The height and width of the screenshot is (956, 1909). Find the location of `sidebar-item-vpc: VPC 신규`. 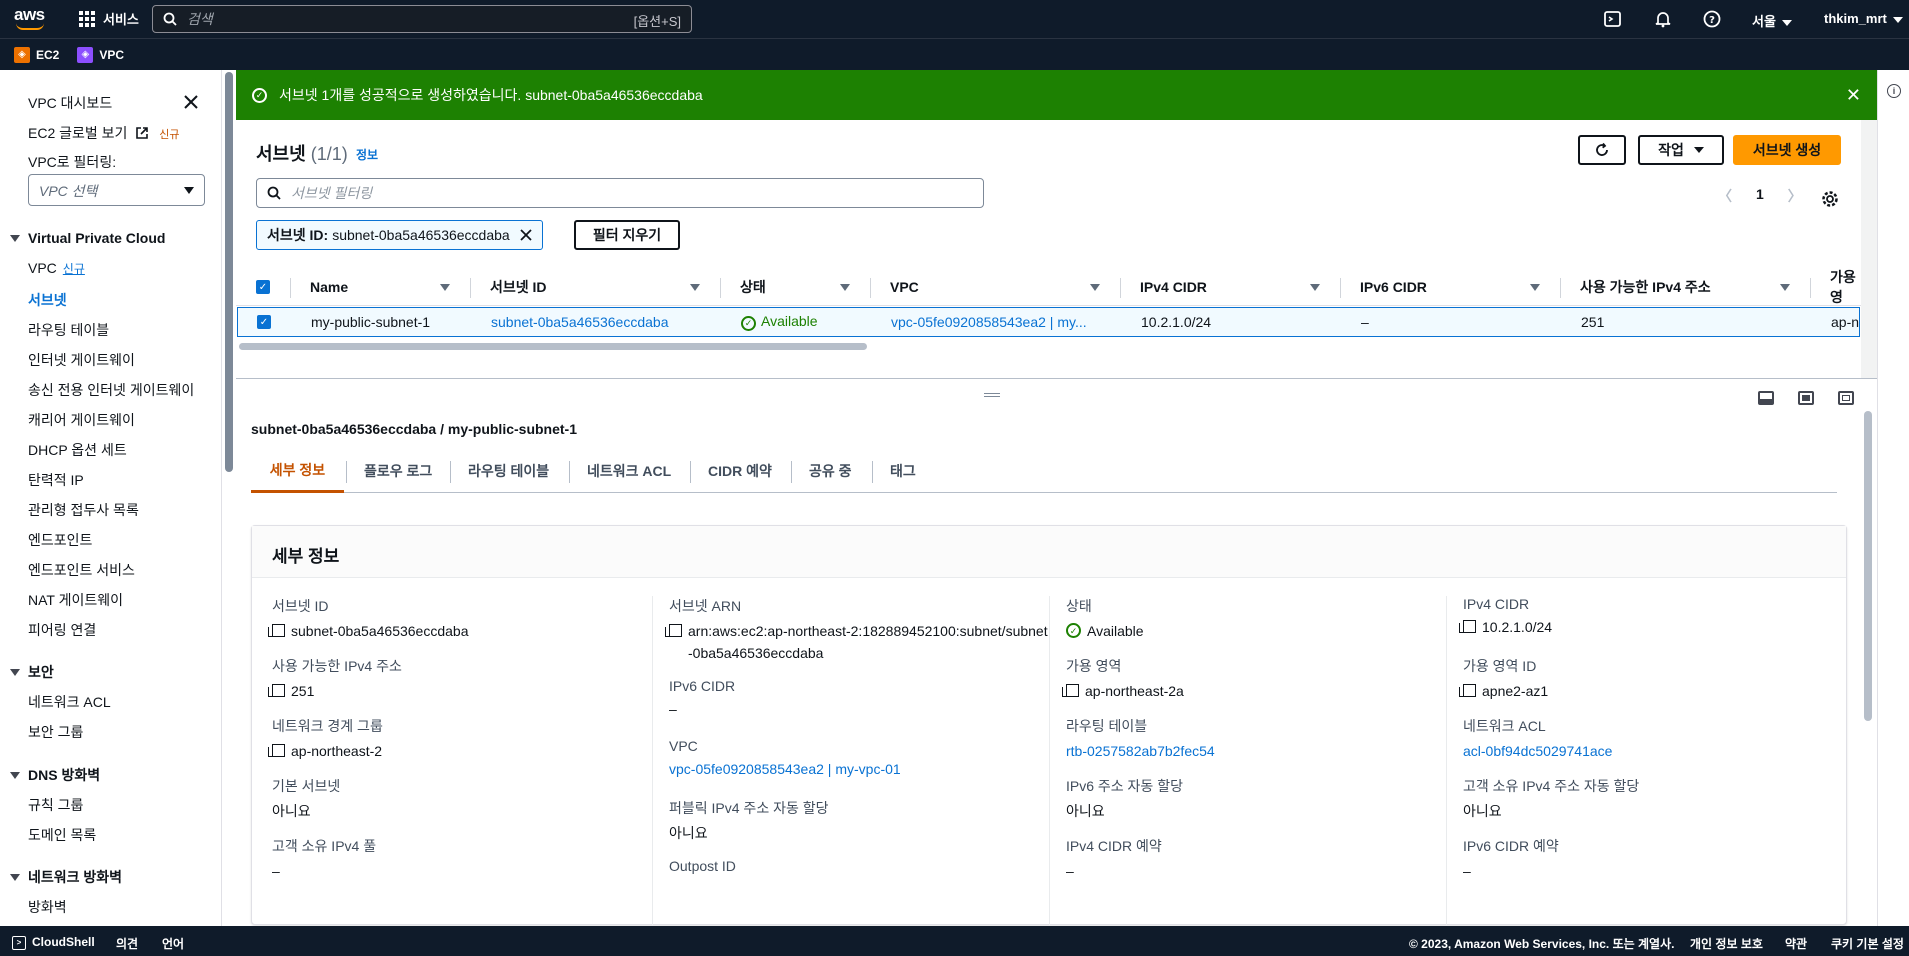

sidebar-item-vpc: VPC 신규 is located at coordinates (56, 268).